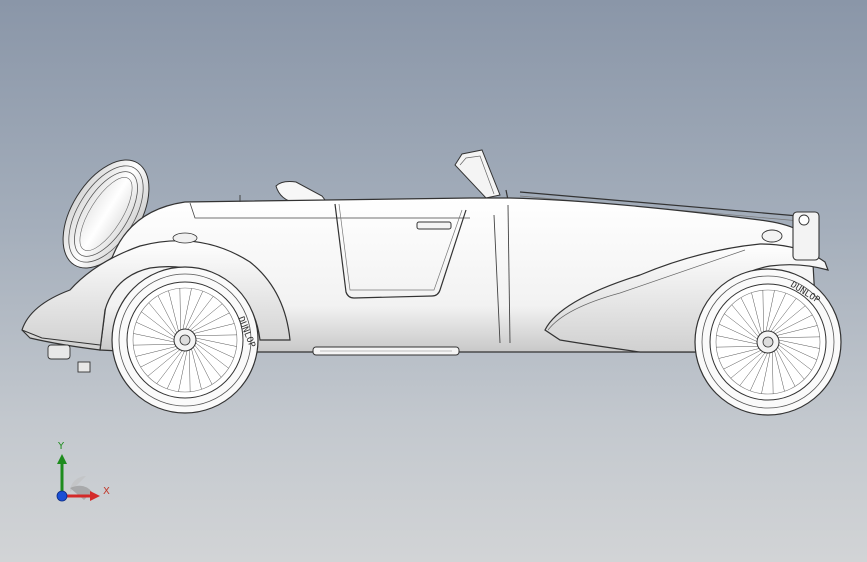 The height and width of the screenshot is (562, 867). What do you see at coordinates (106, 491) in the screenshot?
I see `x-axis-label: X` at bounding box center [106, 491].